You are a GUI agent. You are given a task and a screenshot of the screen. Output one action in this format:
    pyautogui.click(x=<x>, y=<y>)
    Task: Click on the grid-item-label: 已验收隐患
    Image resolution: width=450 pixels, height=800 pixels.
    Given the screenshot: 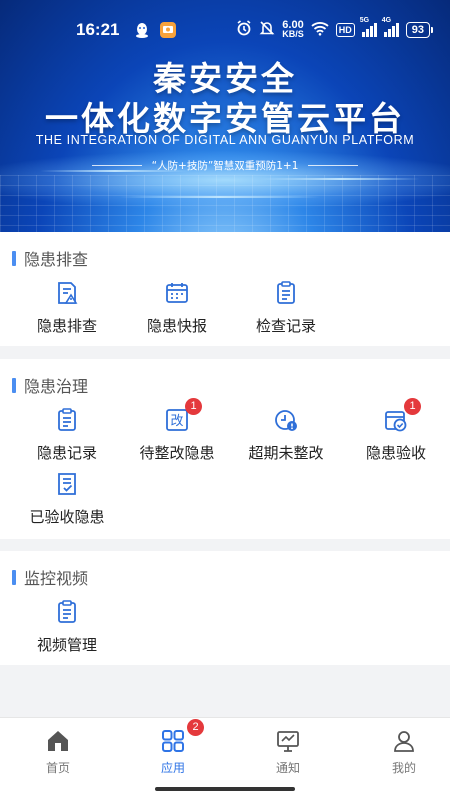 What is the action you would take?
    pyautogui.click(x=67, y=517)
    